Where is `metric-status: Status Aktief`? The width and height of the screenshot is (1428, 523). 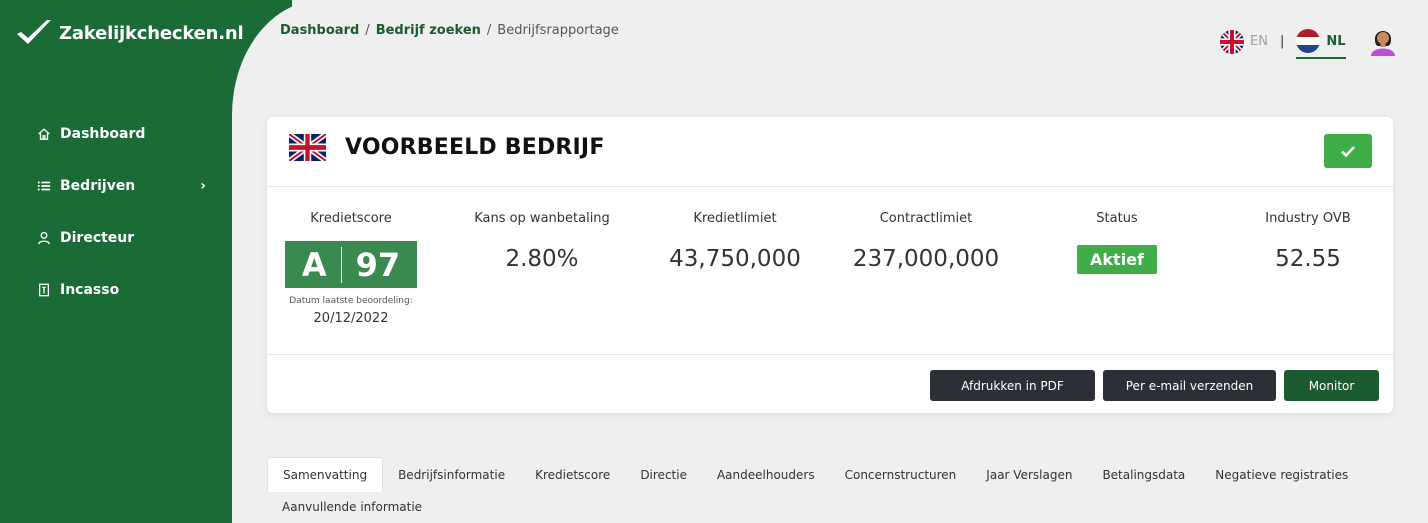 metric-status: Status Aktief is located at coordinates (1117, 242).